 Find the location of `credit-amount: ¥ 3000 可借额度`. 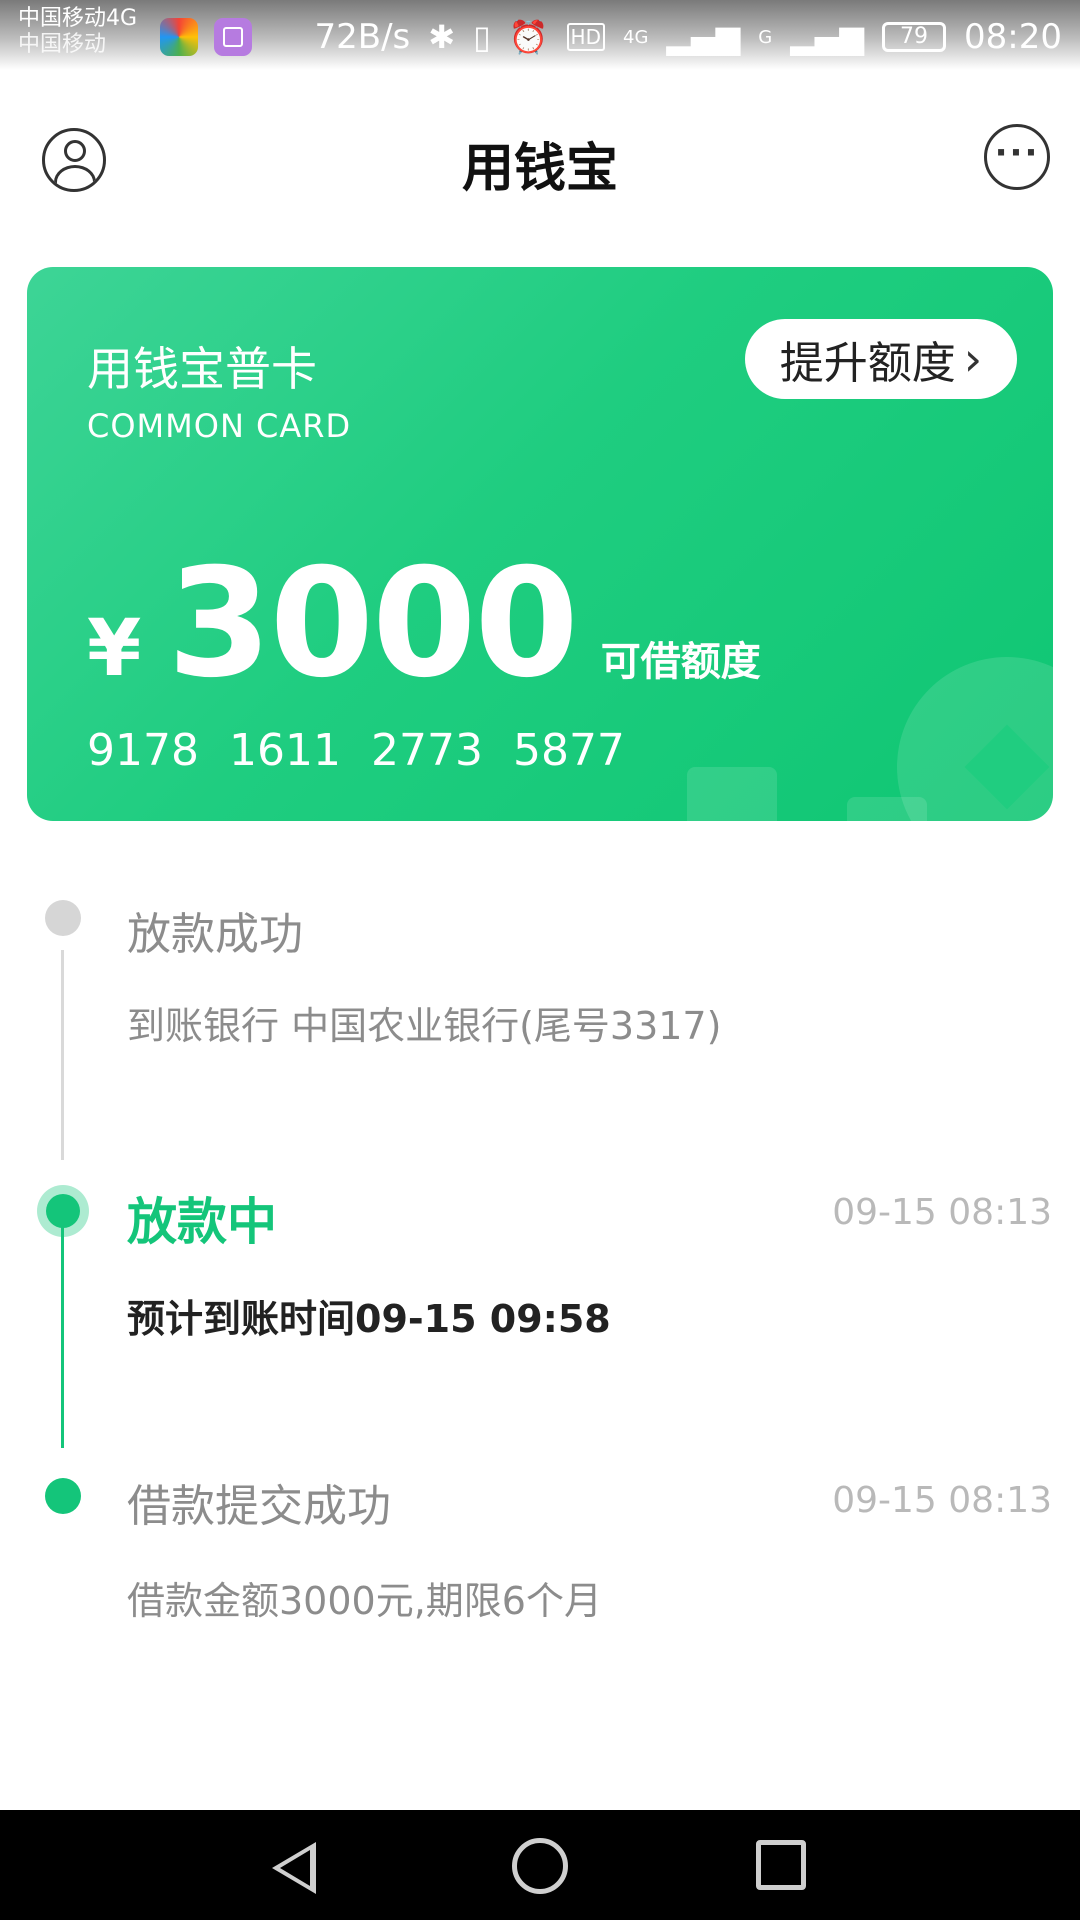

credit-amount: ¥ 3000 可借额度 is located at coordinates (424, 624).